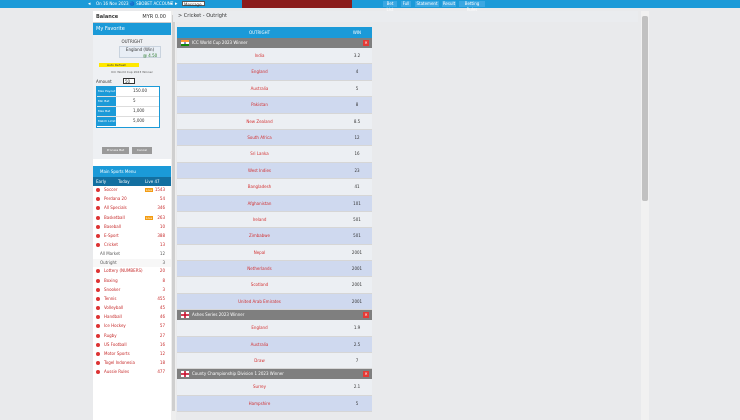  I want to click on message-button: Message, so click(193, 4).